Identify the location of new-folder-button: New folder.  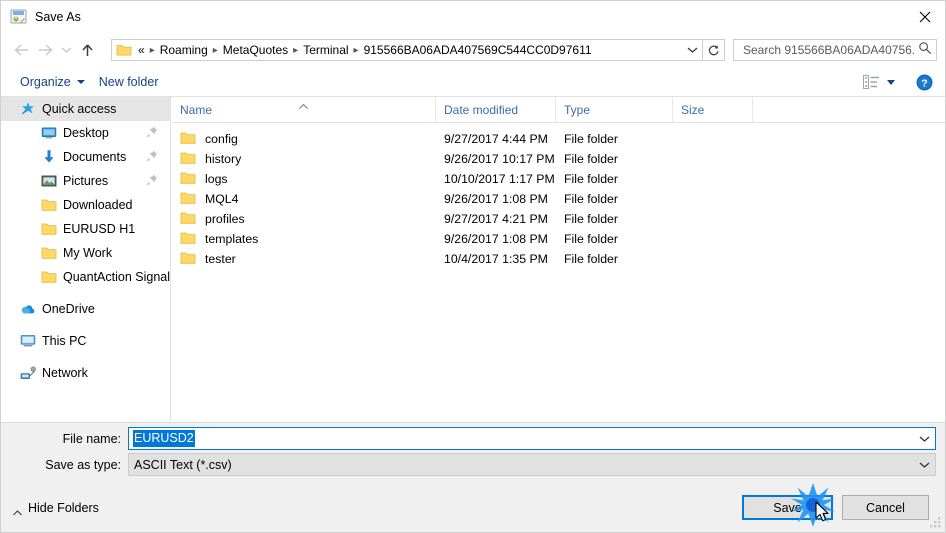
(129, 82).